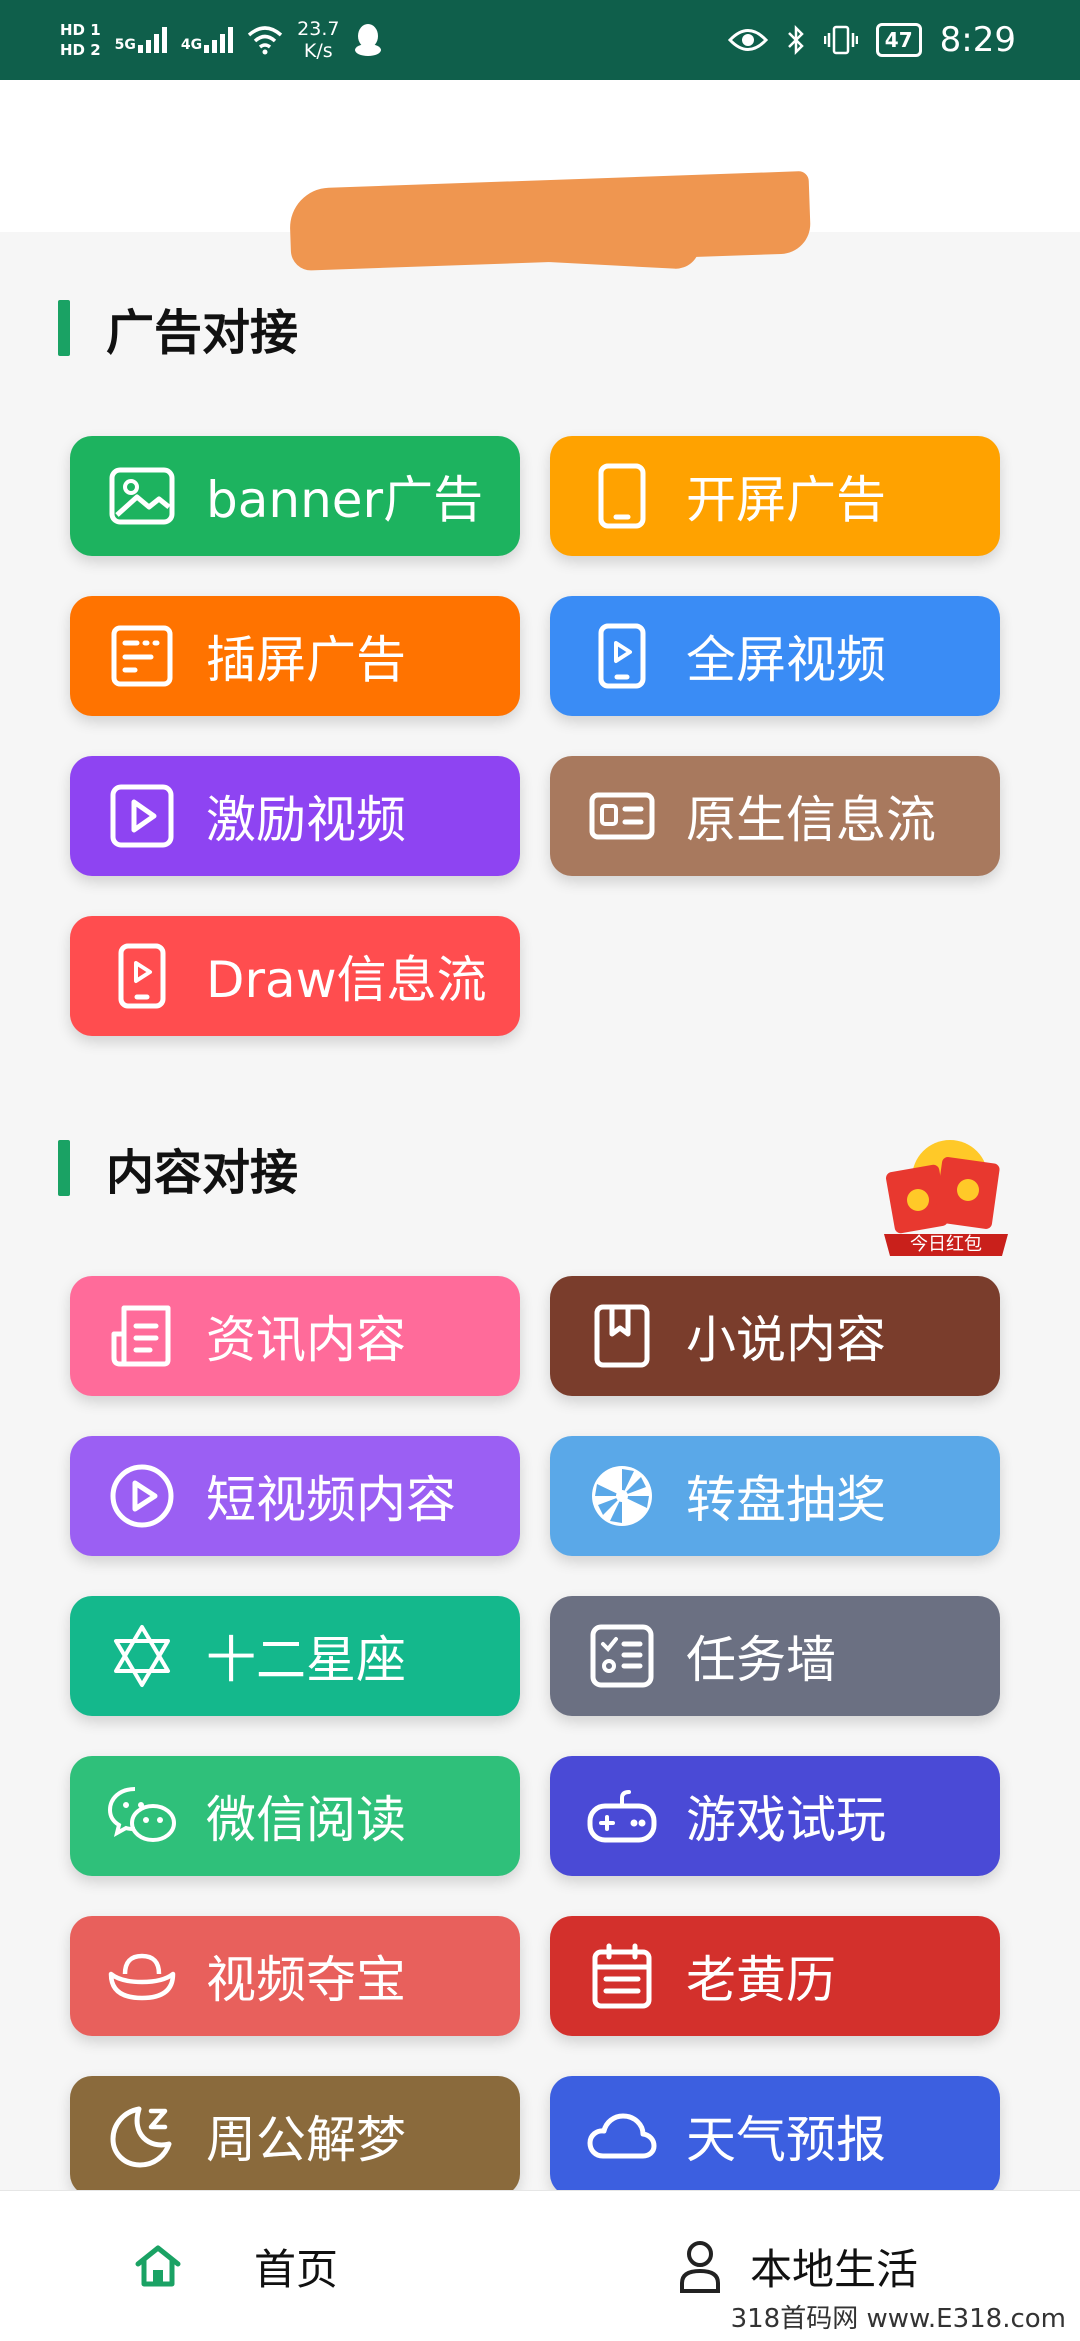 The height and width of the screenshot is (2341, 1080). I want to click on section-title-content: 内容对接, so click(178, 1168).